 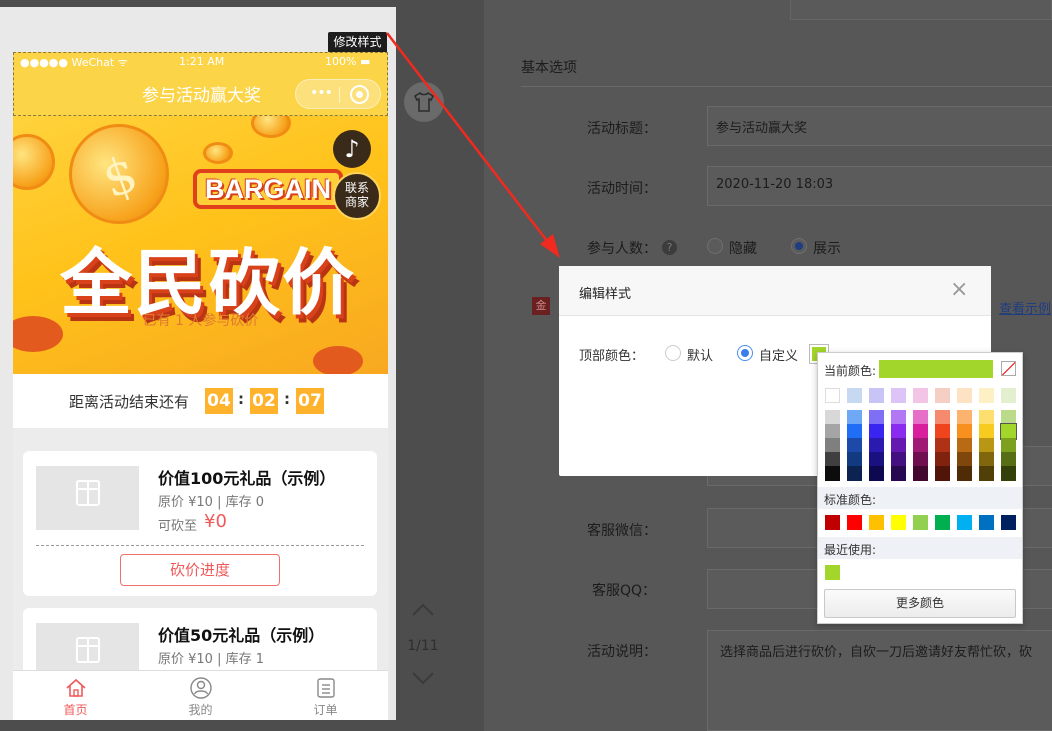 What do you see at coordinates (357, 196) in the screenshot?
I see `contact-merchant-button: 联系 商家` at bounding box center [357, 196].